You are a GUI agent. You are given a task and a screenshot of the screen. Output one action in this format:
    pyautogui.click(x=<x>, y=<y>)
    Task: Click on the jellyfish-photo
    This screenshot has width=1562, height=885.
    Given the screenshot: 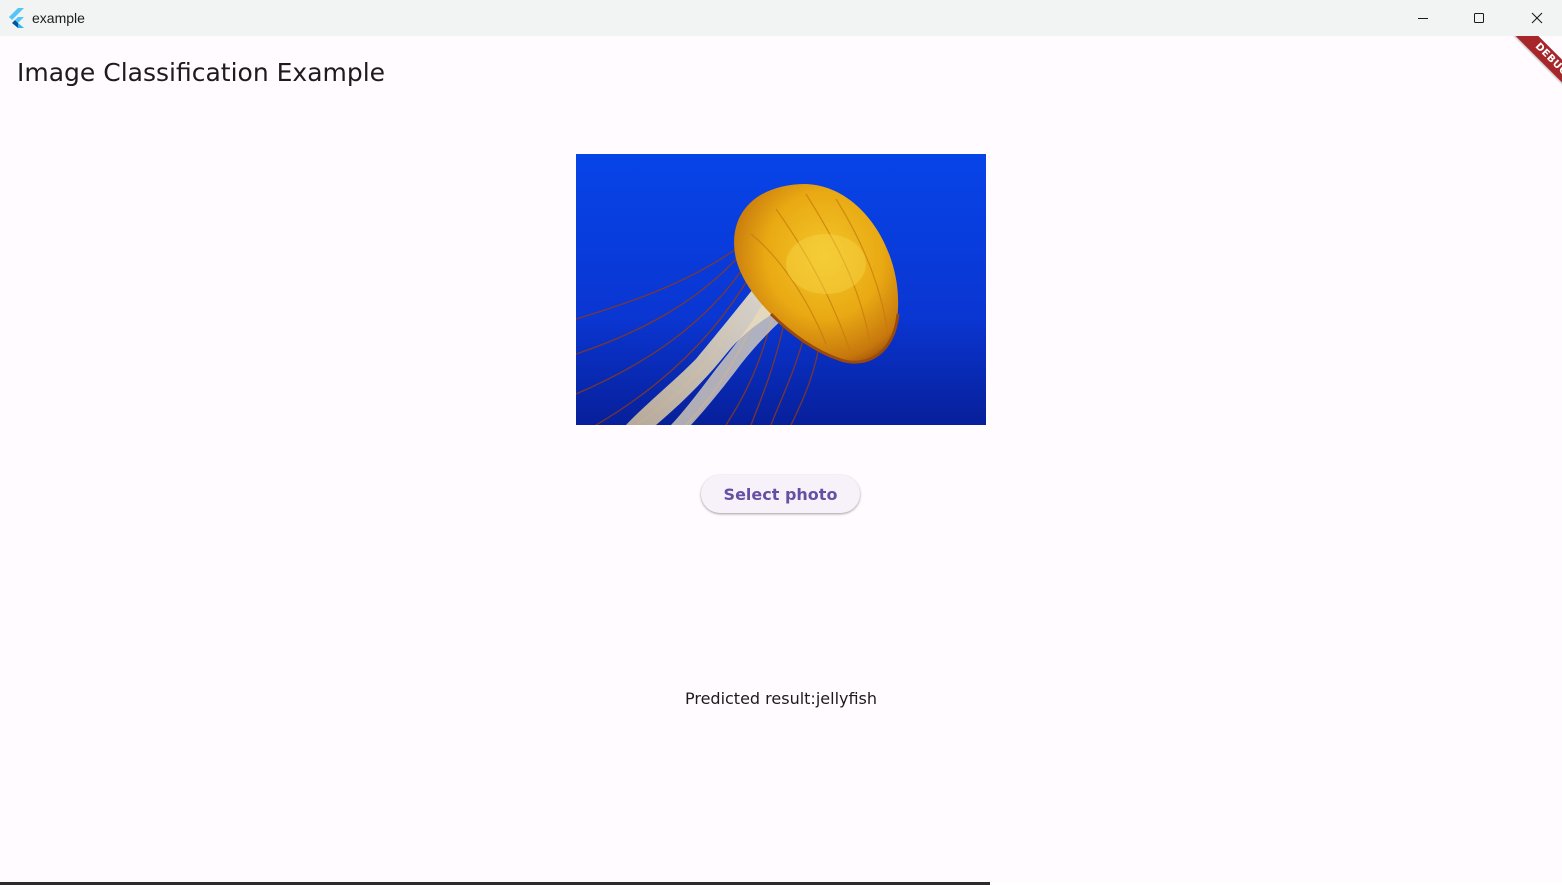 What is the action you would take?
    pyautogui.click(x=781, y=289)
    